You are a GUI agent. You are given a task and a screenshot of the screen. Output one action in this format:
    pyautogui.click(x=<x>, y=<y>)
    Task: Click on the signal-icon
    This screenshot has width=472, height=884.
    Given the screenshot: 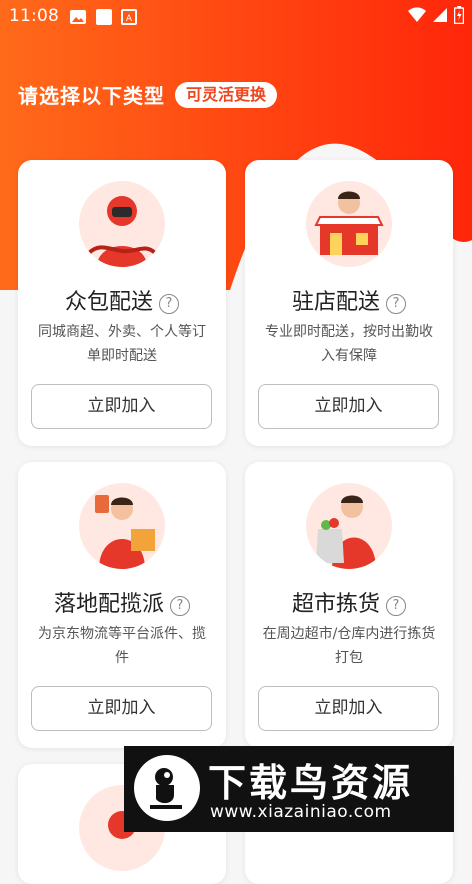 What is the action you would take?
    pyautogui.click(x=440, y=17)
    